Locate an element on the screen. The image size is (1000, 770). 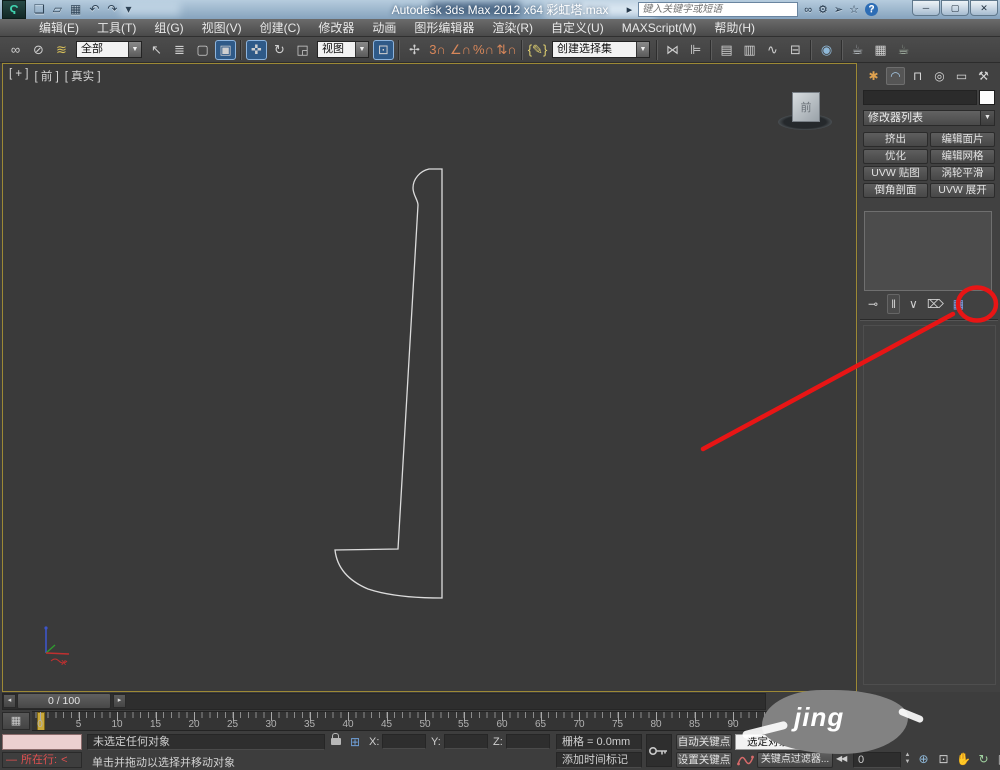
open-mini-curve-editor-button: ▦ is located at coordinates (16, 721).